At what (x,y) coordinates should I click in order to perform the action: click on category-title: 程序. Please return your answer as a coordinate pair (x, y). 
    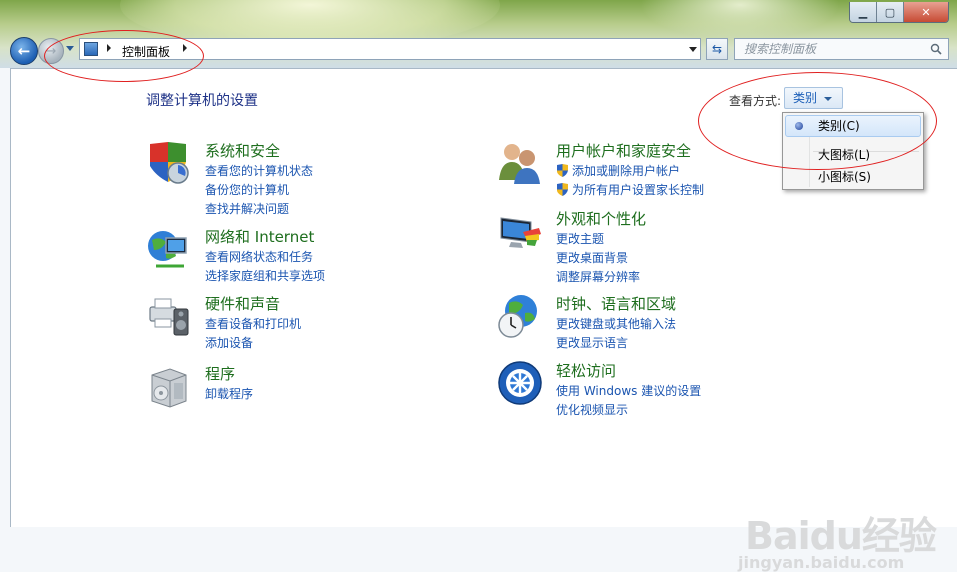
    Looking at the image, I should click on (220, 373).